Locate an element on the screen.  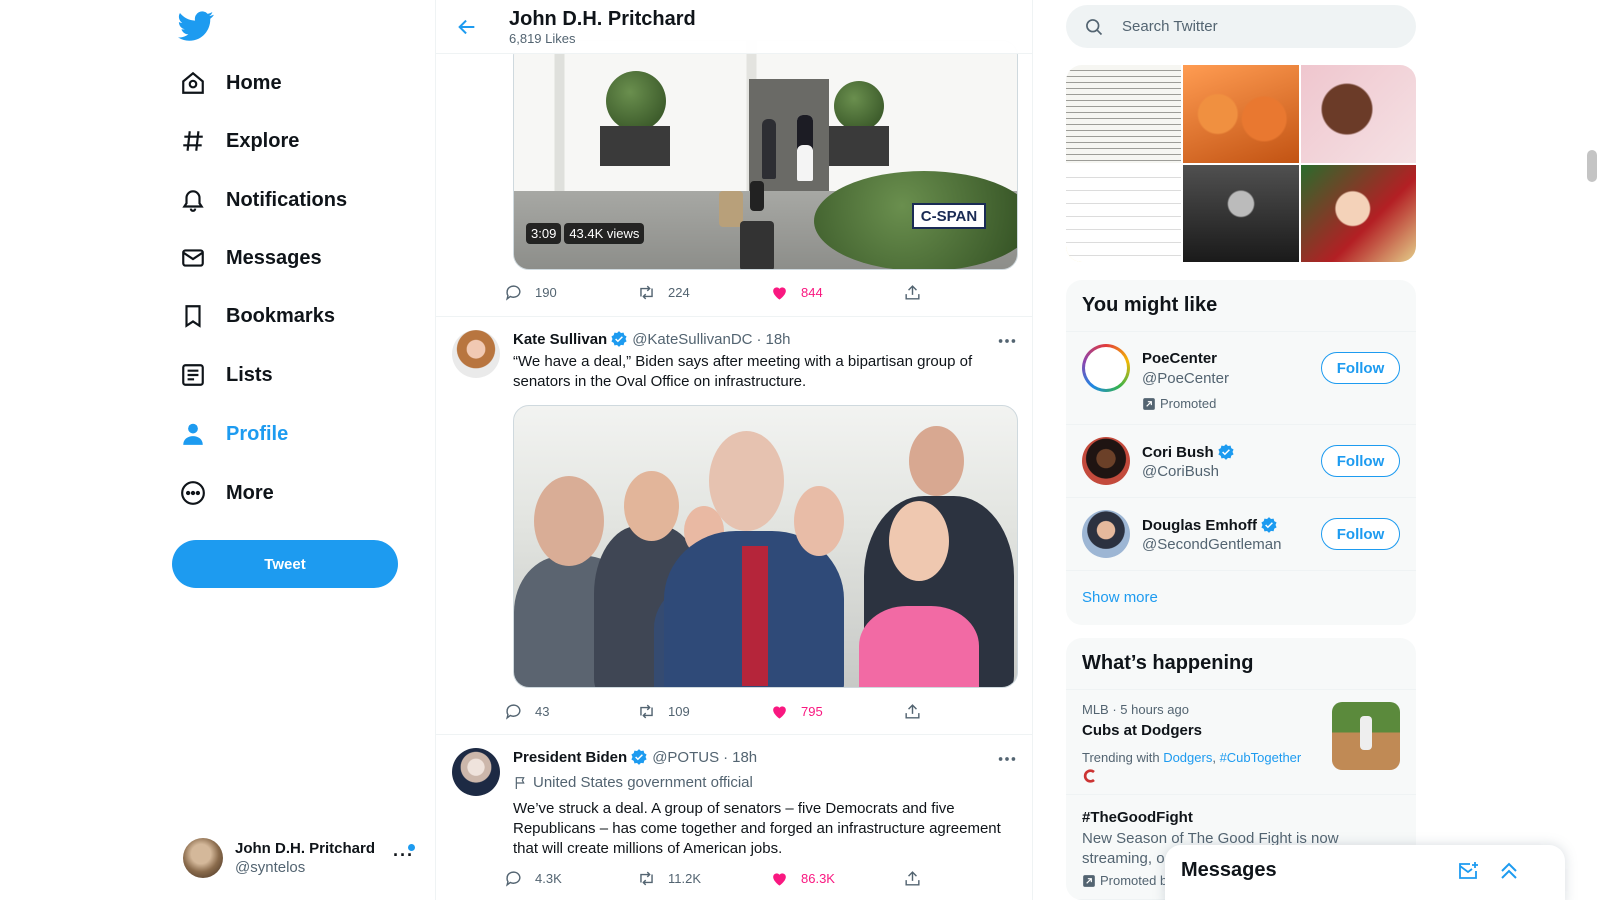
messages-drawer: Messages is located at coordinates (1365, 872).